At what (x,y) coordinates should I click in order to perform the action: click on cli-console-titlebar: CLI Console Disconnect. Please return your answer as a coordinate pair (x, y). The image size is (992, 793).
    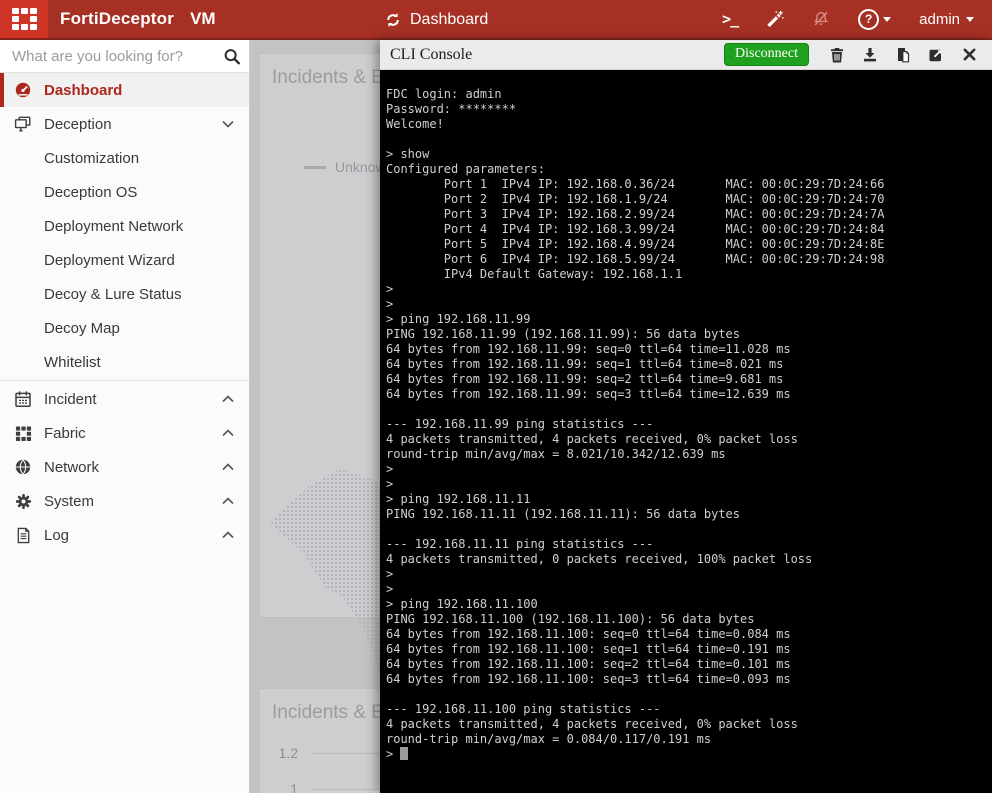
    Looking at the image, I should click on (686, 55).